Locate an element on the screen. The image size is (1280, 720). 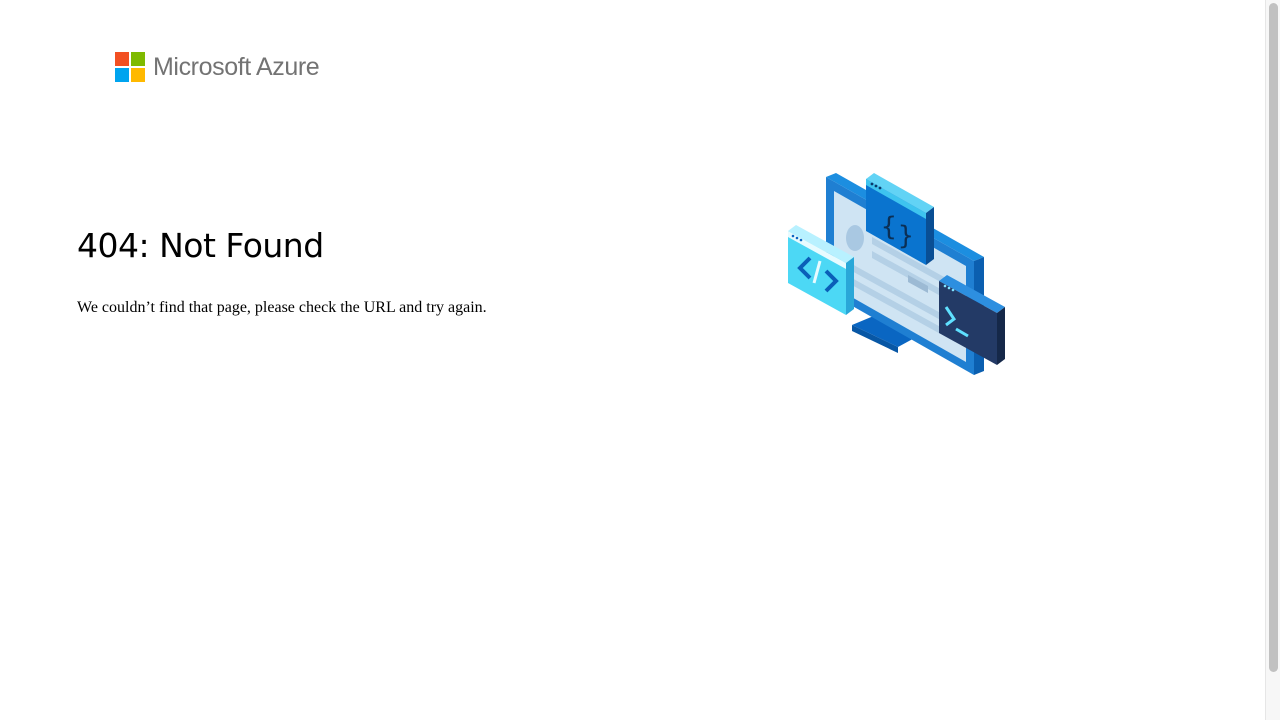
page-title: 404: Not Found is located at coordinates (200, 245).